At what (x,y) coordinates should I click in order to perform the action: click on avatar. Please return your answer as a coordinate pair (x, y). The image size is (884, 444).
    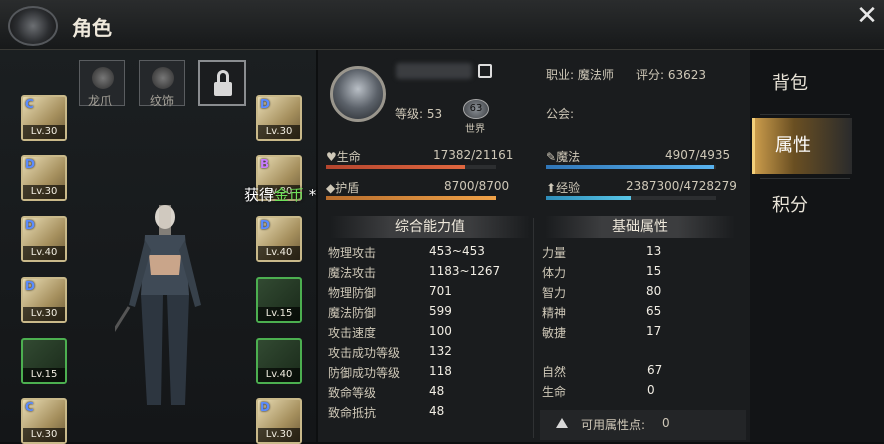
    Looking at the image, I should click on (358, 94).